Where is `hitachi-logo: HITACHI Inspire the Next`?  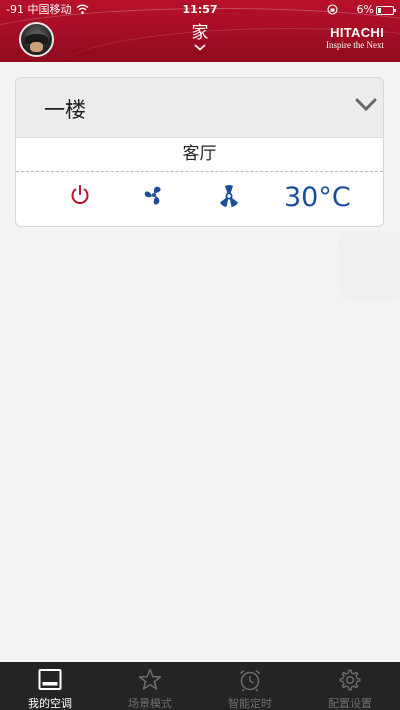 hitachi-logo: HITACHI Inspire the Next is located at coordinates (348, 38).